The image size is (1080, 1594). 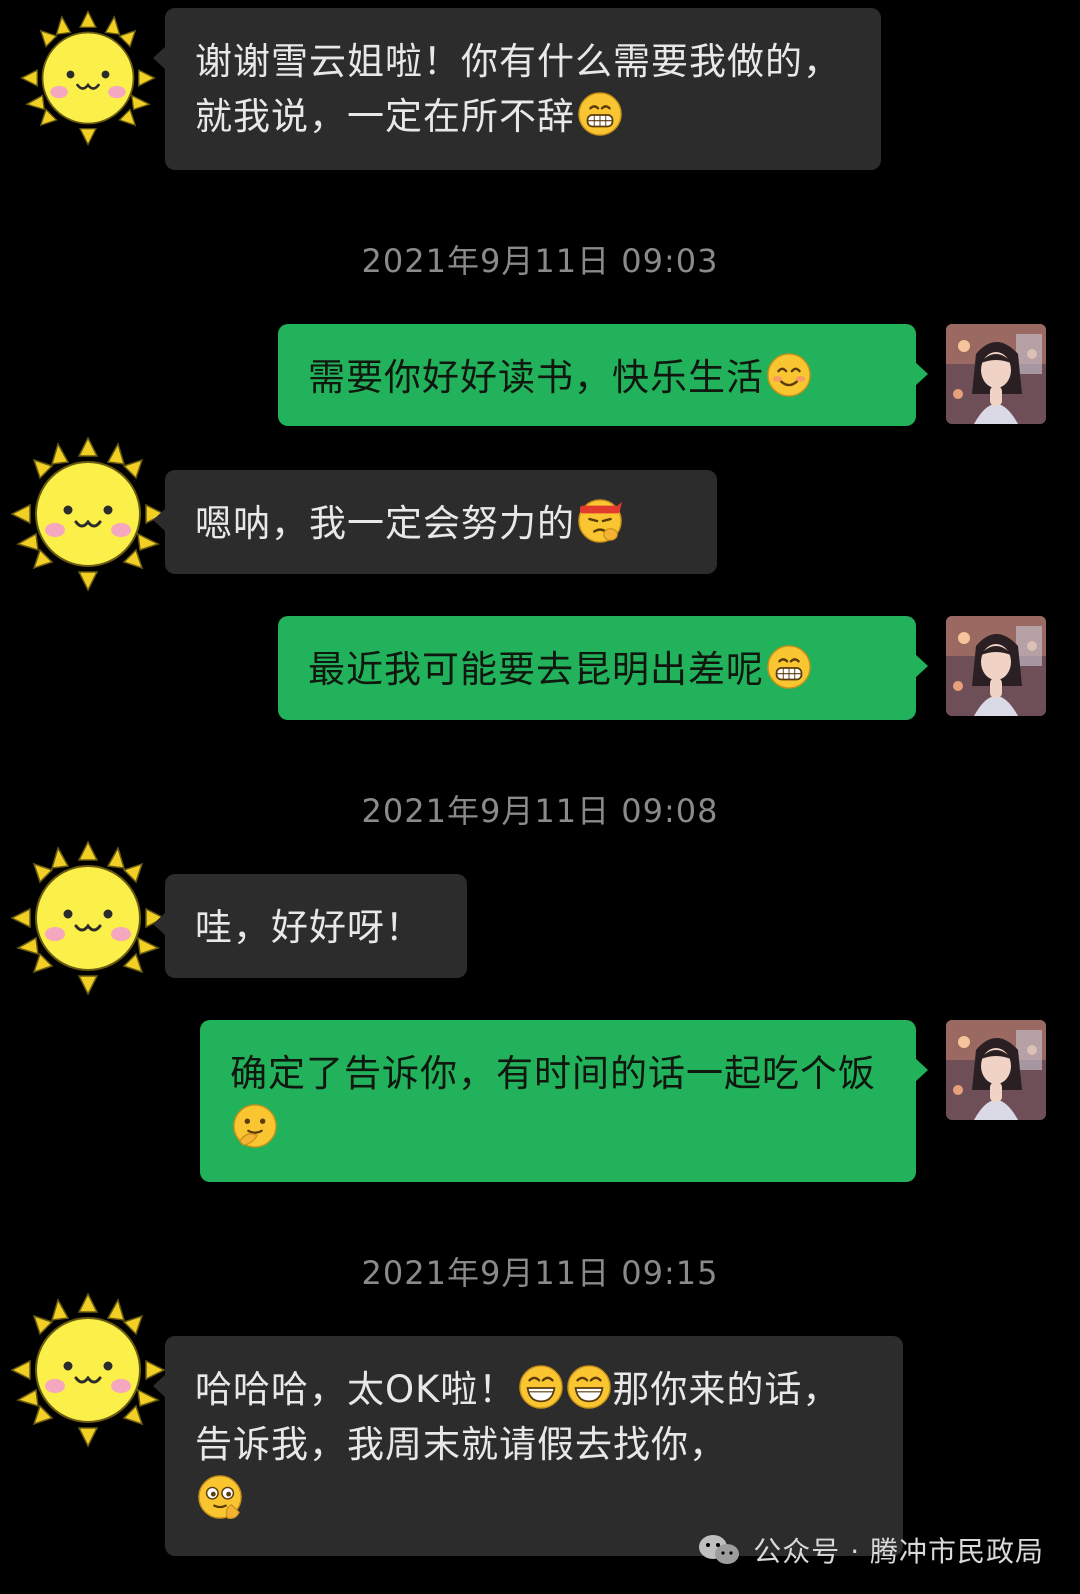 What do you see at coordinates (719, 1549) in the screenshot?
I see `wechat-icon` at bounding box center [719, 1549].